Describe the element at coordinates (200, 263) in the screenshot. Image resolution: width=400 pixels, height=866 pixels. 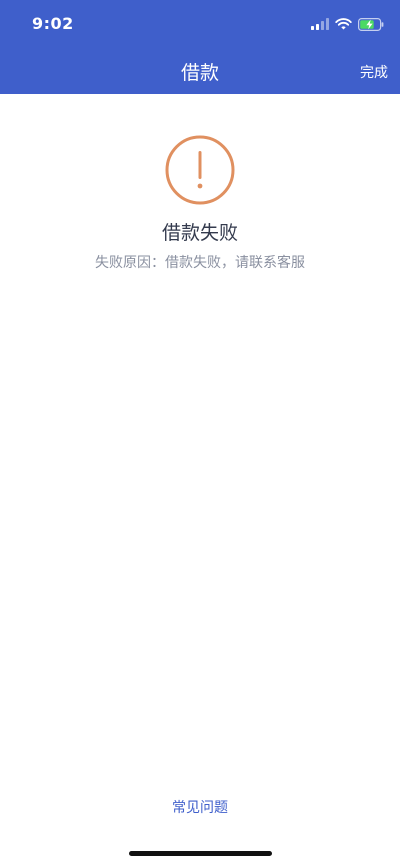
I see `failure-reason: 失败原因：借款失败，请联系客服` at that location.